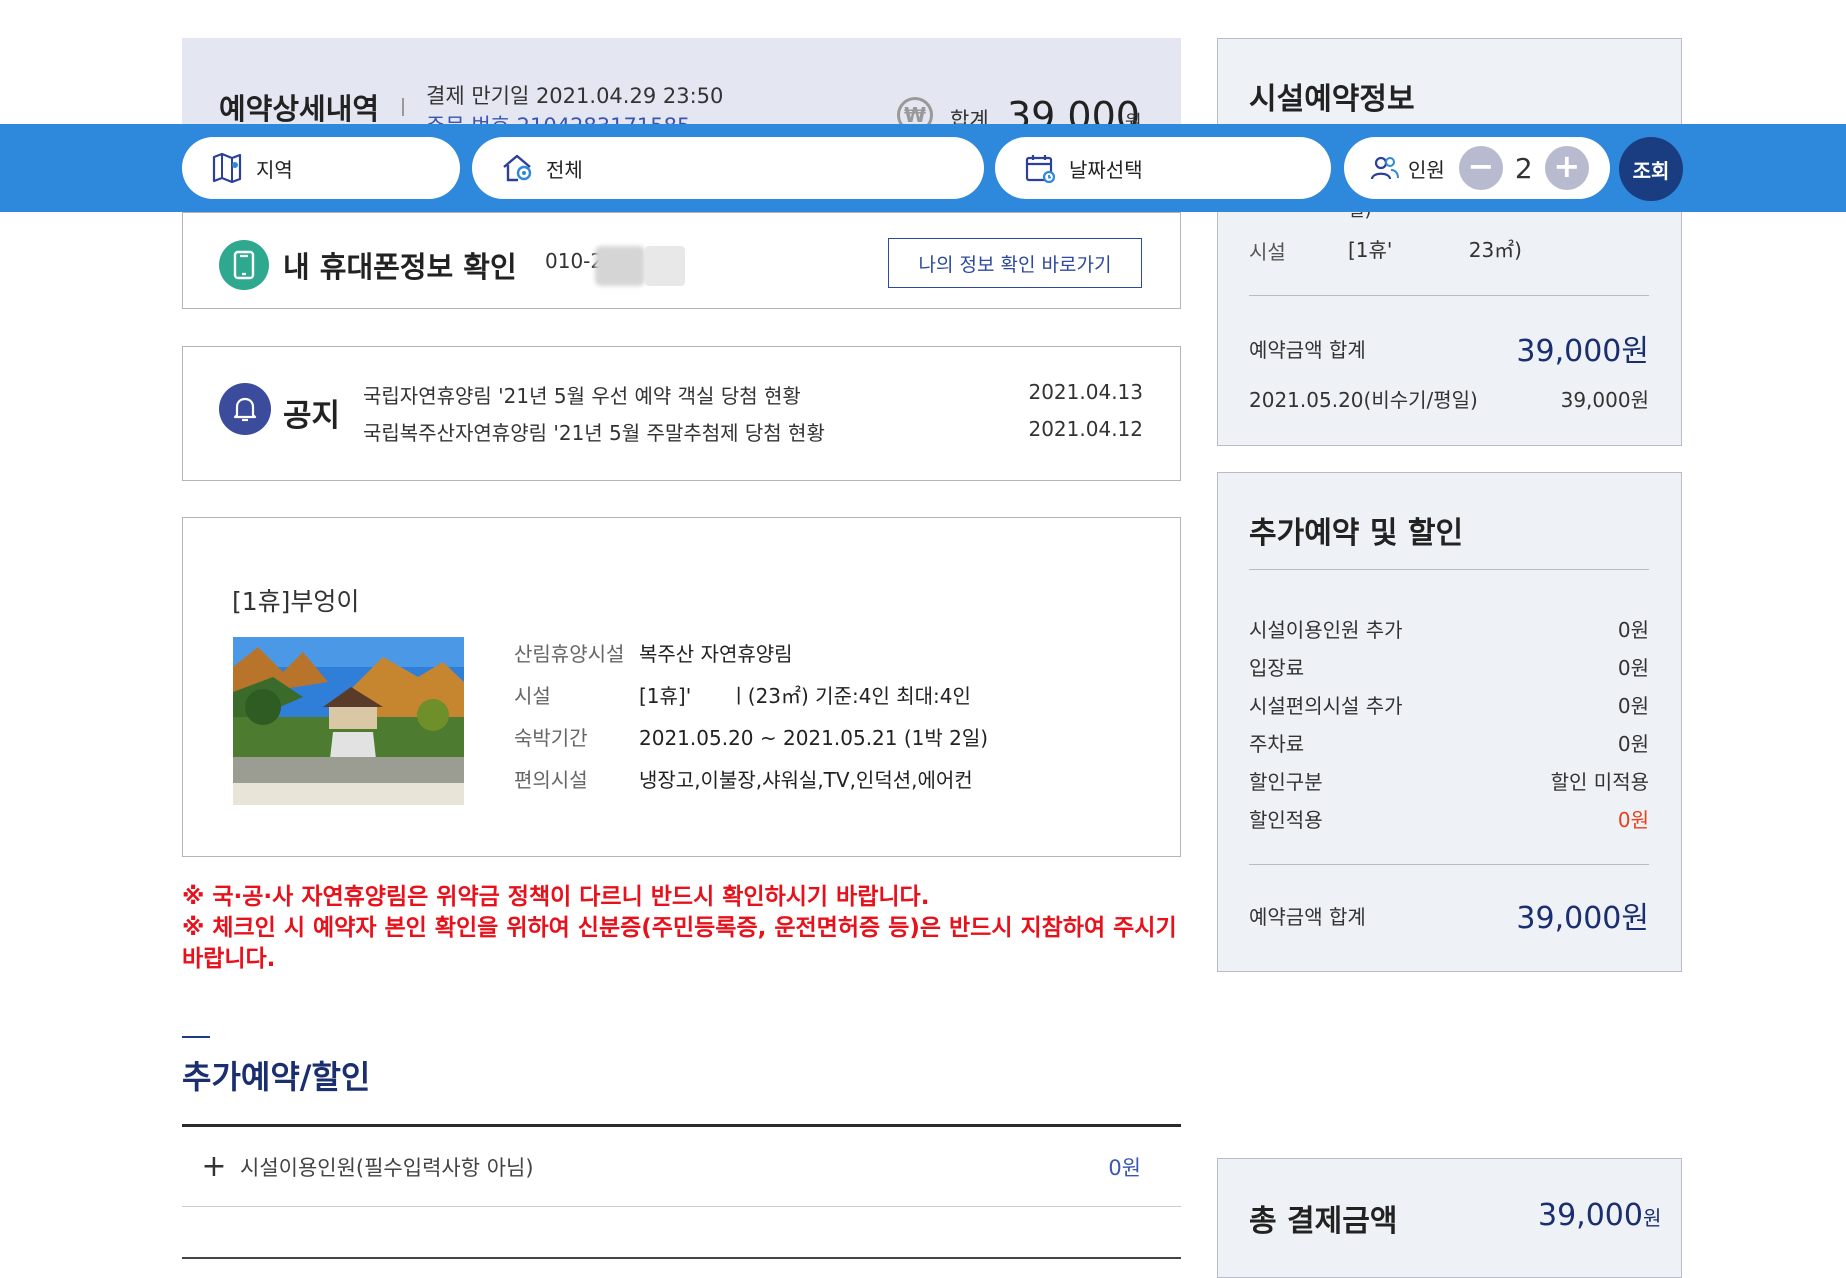 This screenshot has height=1278, width=1846. Describe the element at coordinates (681, 1167) in the screenshot. I see `addon-row-people: + 시설이용인원(필수입력사항 아님) 0원` at that location.